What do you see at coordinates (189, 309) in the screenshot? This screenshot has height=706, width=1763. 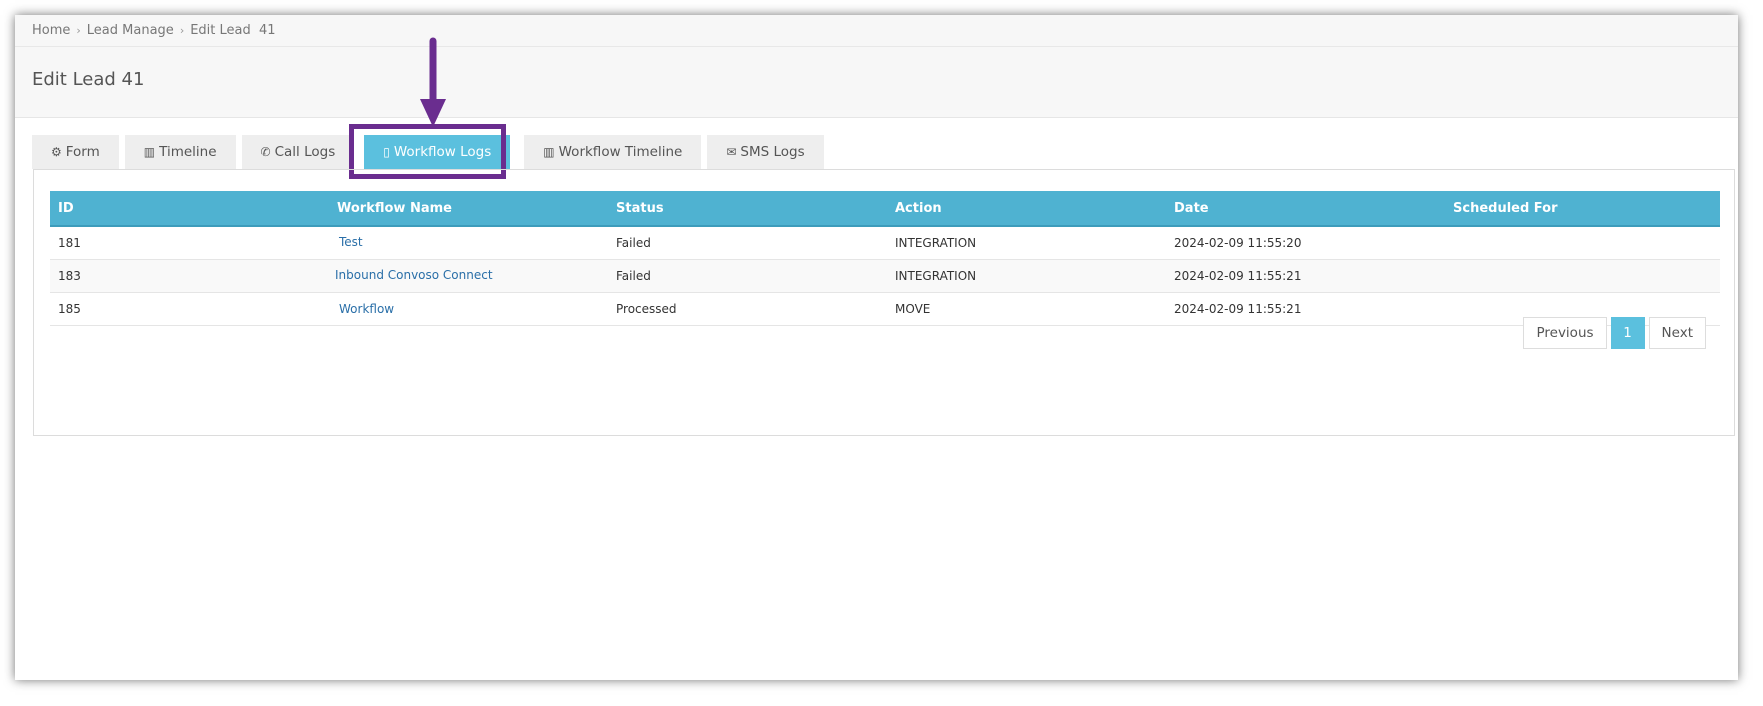 I see `cell-id: 185` at bounding box center [189, 309].